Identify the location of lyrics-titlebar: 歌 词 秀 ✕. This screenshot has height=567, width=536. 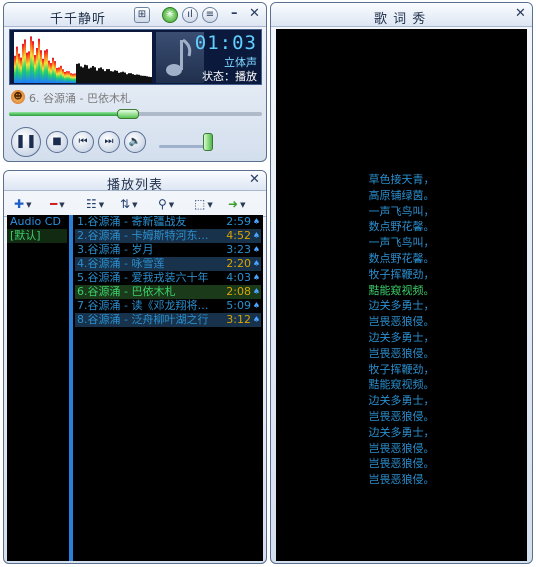
(401, 15).